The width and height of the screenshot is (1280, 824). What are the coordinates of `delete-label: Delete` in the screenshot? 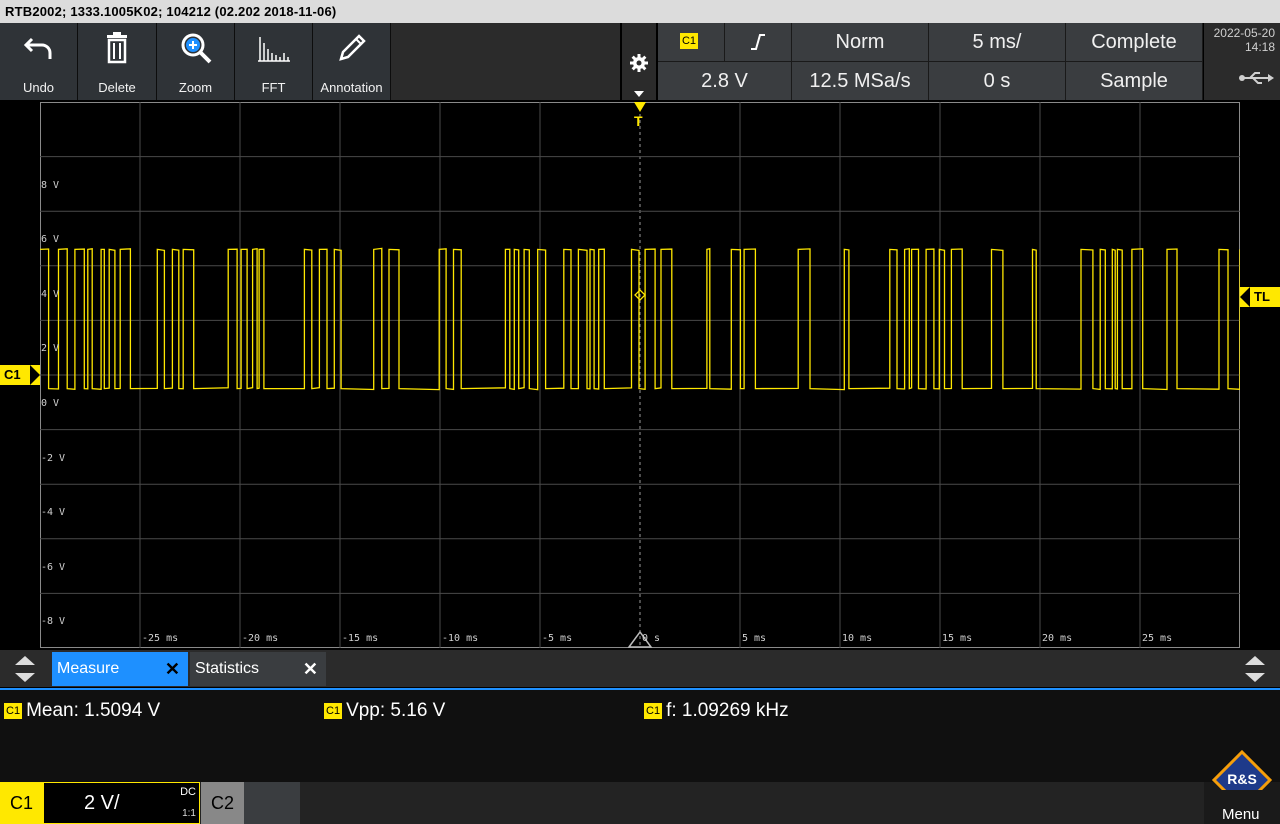 It's located at (117, 87).